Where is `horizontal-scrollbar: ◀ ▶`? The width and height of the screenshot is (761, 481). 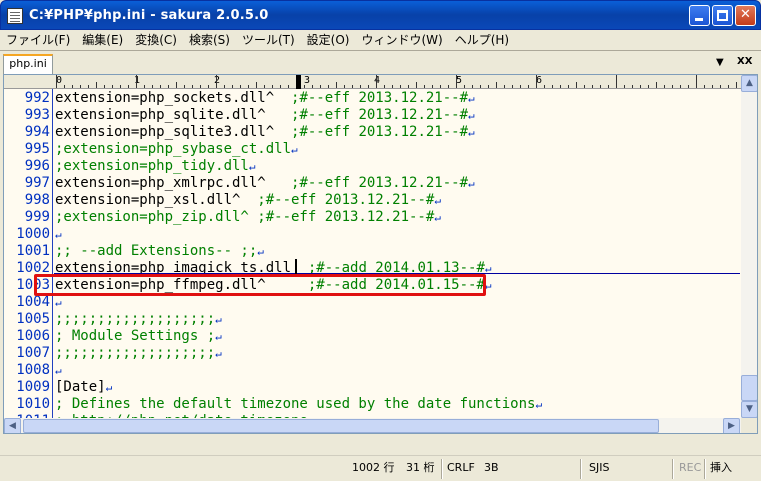 horizontal-scrollbar: ◀ ▶ is located at coordinates (372, 425).